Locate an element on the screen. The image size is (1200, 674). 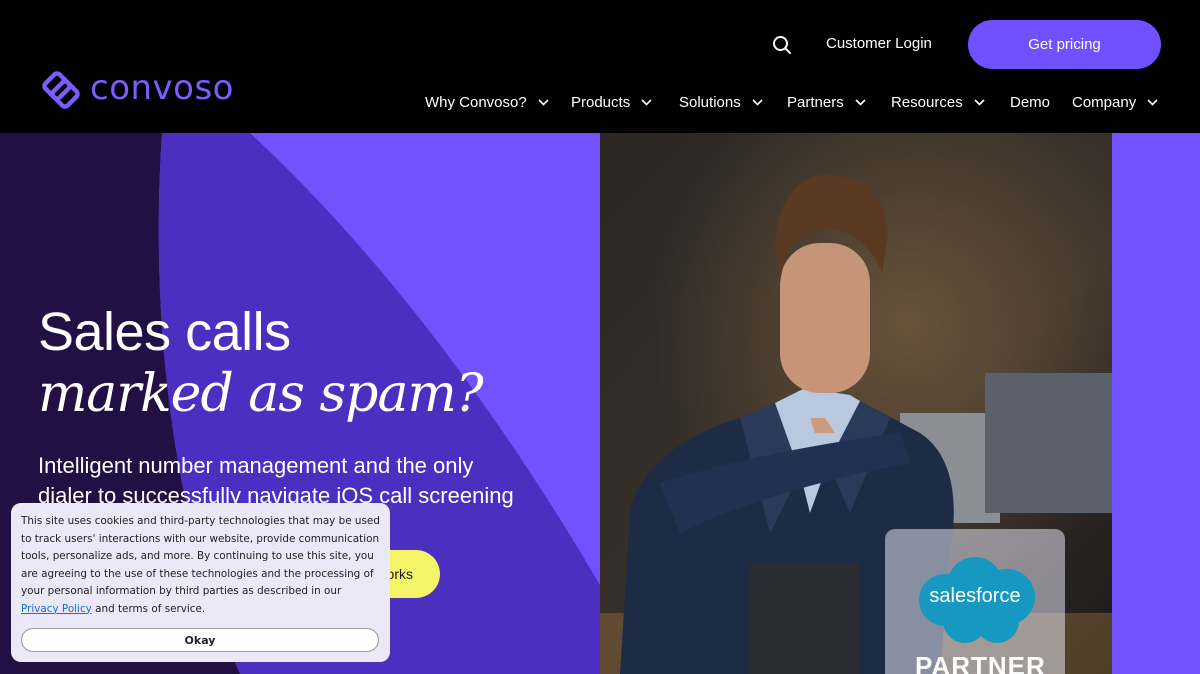
salesforce-partner-badge: salesforce PARTNER is located at coordinates (975, 601).